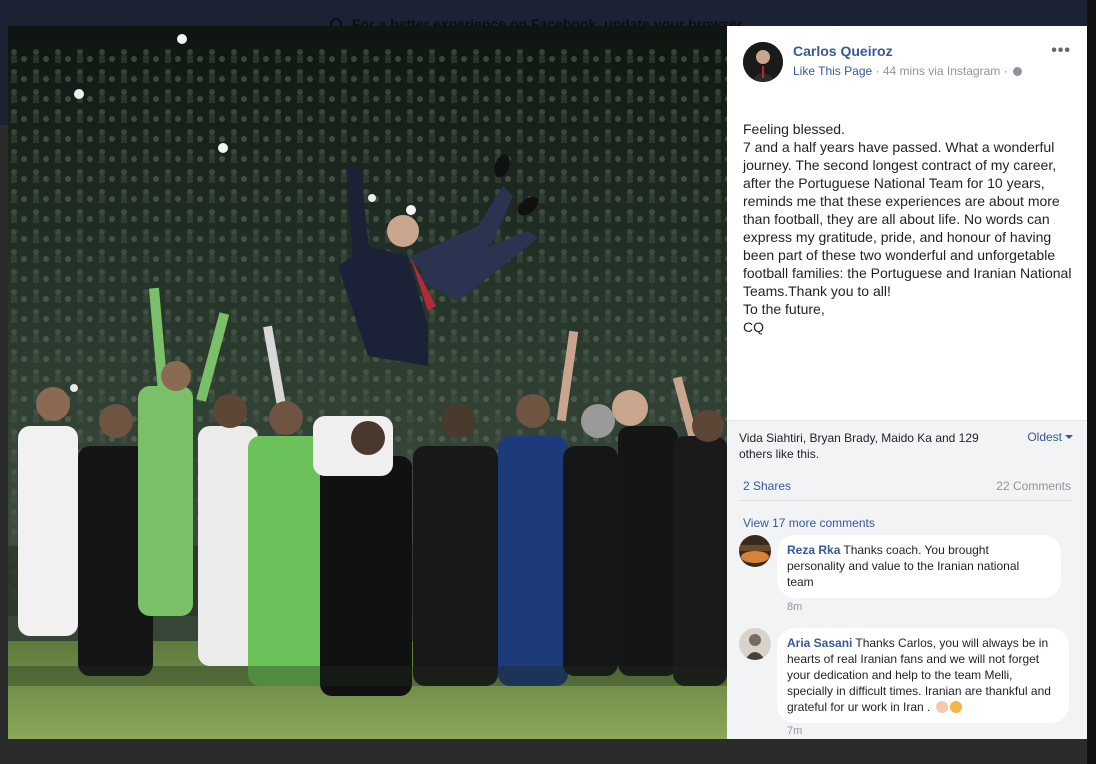 This screenshot has width=1096, height=764. Describe the element at coordinates (1017, 71) in the screenshot. I see `globe-icon` at that location.